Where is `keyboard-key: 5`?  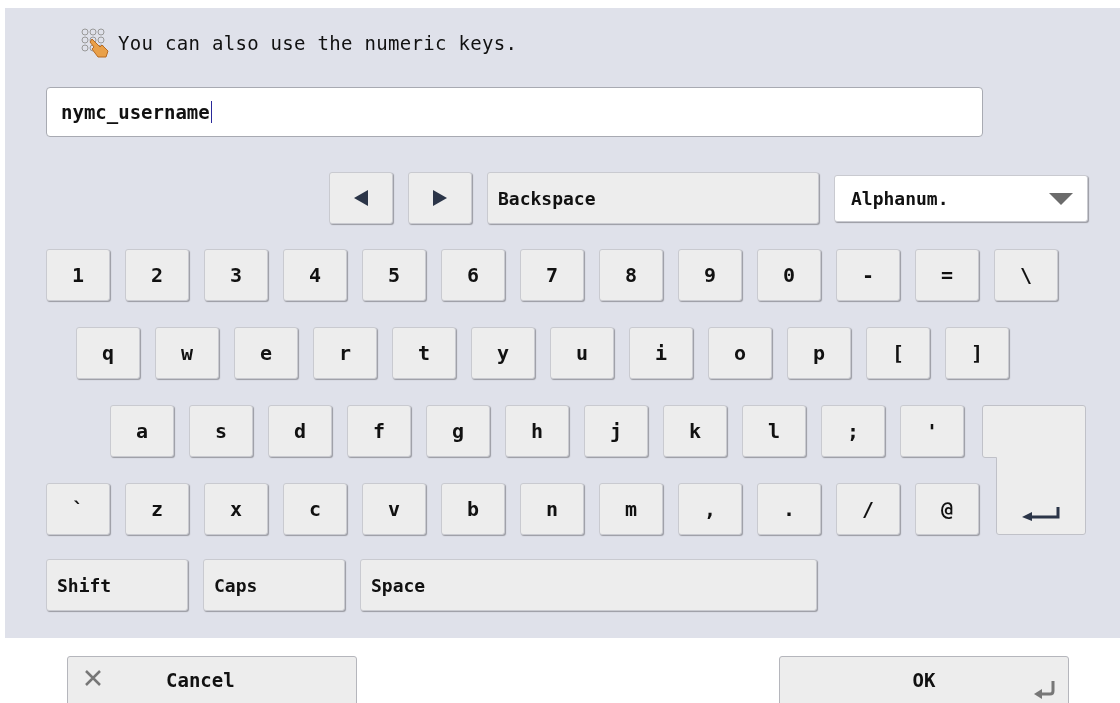
keyboard-key: 5 is located at coordinates (394, 275).